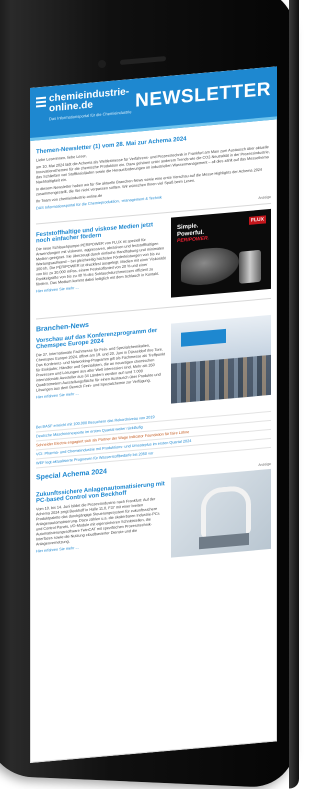 Image resolution: width=320 pixels, height=789 pixels. I want to click on pump-illustration, so click(250, 266).